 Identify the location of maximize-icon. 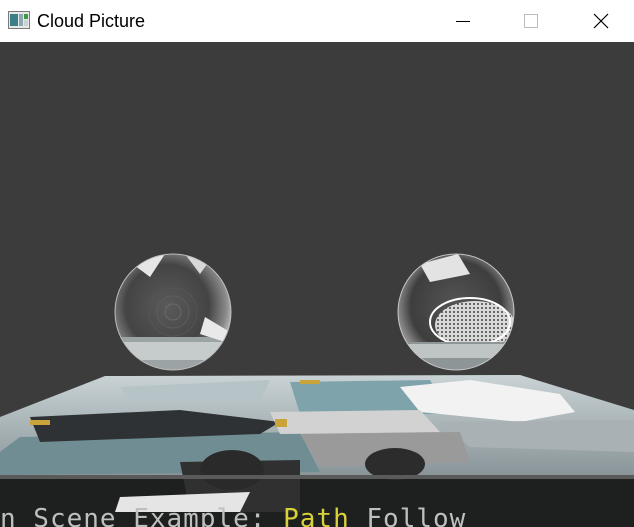
(531, 21).